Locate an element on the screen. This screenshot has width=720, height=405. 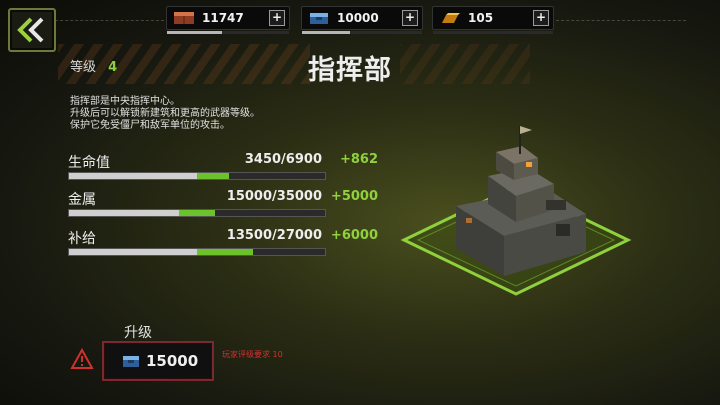
upgrade-button: 15000 is located at coordinates (158, 361).